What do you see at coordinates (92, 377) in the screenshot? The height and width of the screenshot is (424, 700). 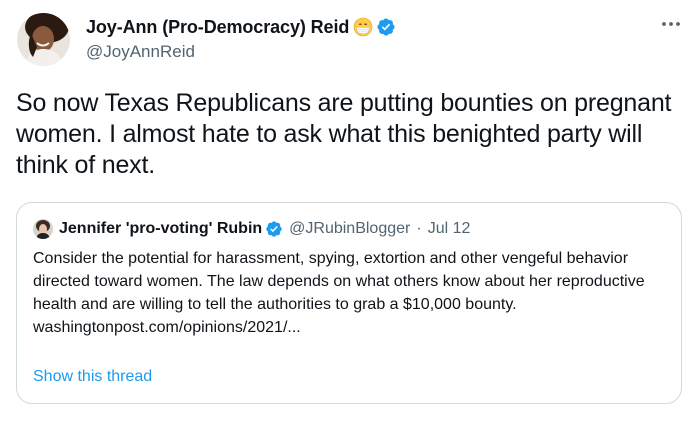 I see `show-thread-link: Show this thread` at bounding box center [92, 377].